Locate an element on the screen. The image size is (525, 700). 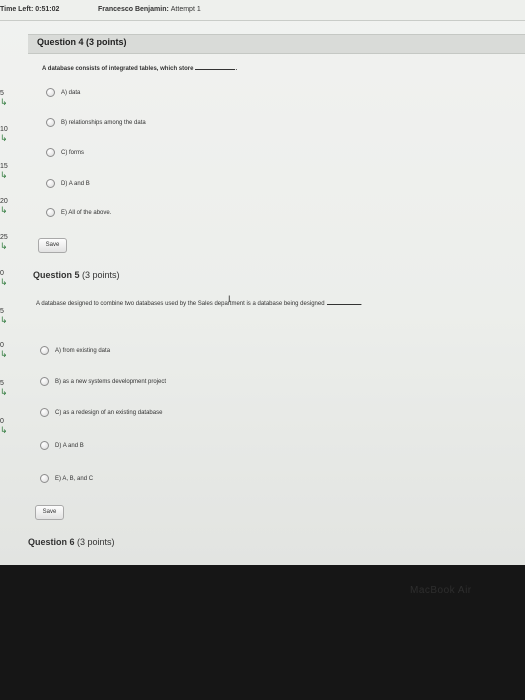
rail-item: 25 ↳ is located at coordinates (7, 242).